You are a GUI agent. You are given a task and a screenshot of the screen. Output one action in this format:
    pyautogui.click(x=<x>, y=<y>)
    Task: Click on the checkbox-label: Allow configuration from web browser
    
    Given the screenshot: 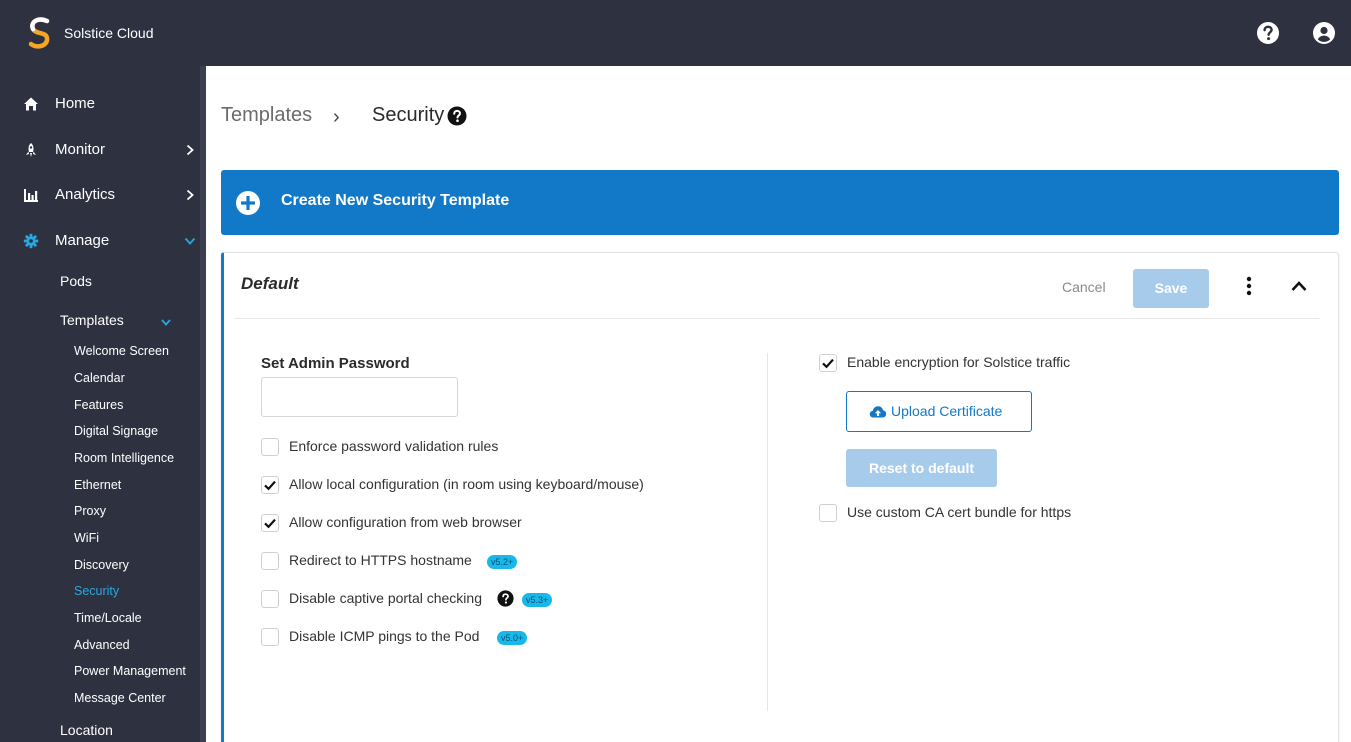 What is the action you would take?
    pyautogui.click(x=405, y=522)
    